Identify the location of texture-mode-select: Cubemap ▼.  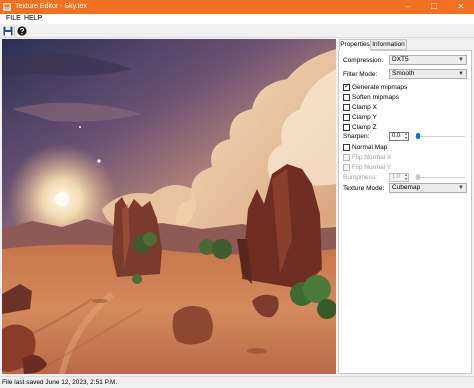
(428, 188).